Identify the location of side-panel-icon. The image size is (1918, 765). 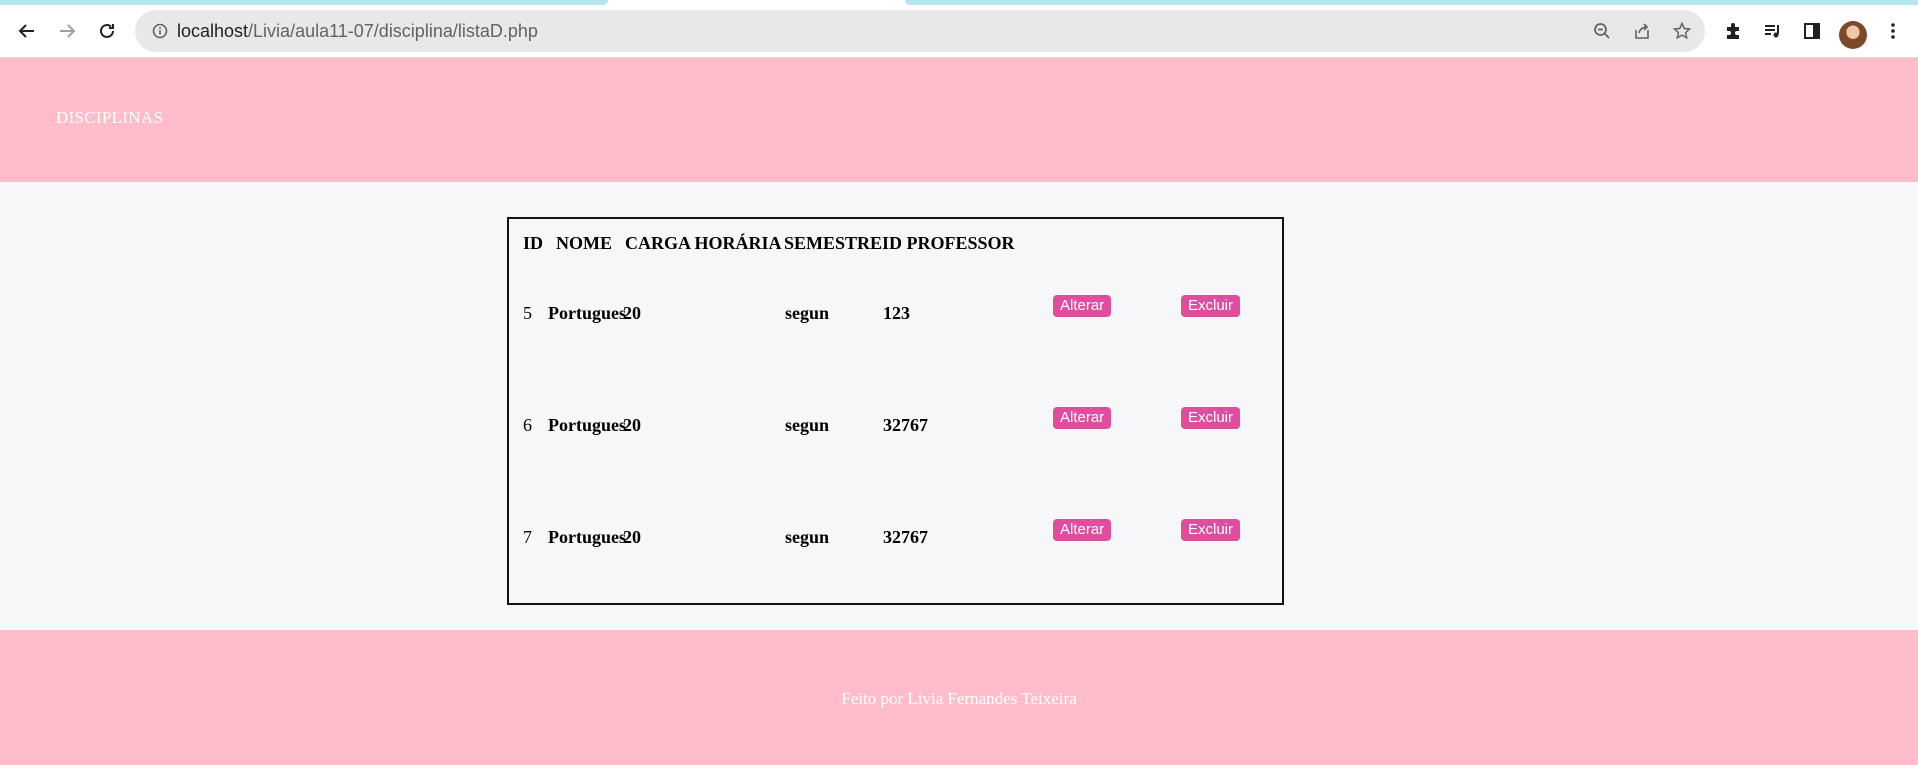
(1812, 31).